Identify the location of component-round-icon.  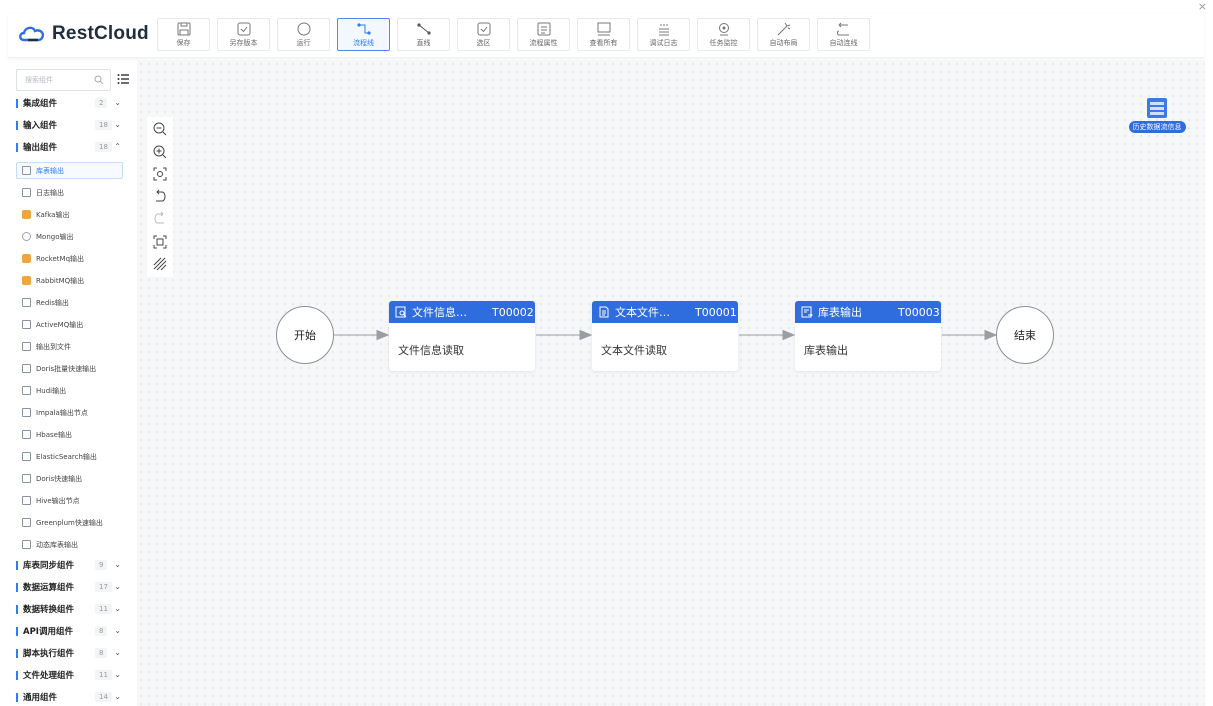
(26, 236).